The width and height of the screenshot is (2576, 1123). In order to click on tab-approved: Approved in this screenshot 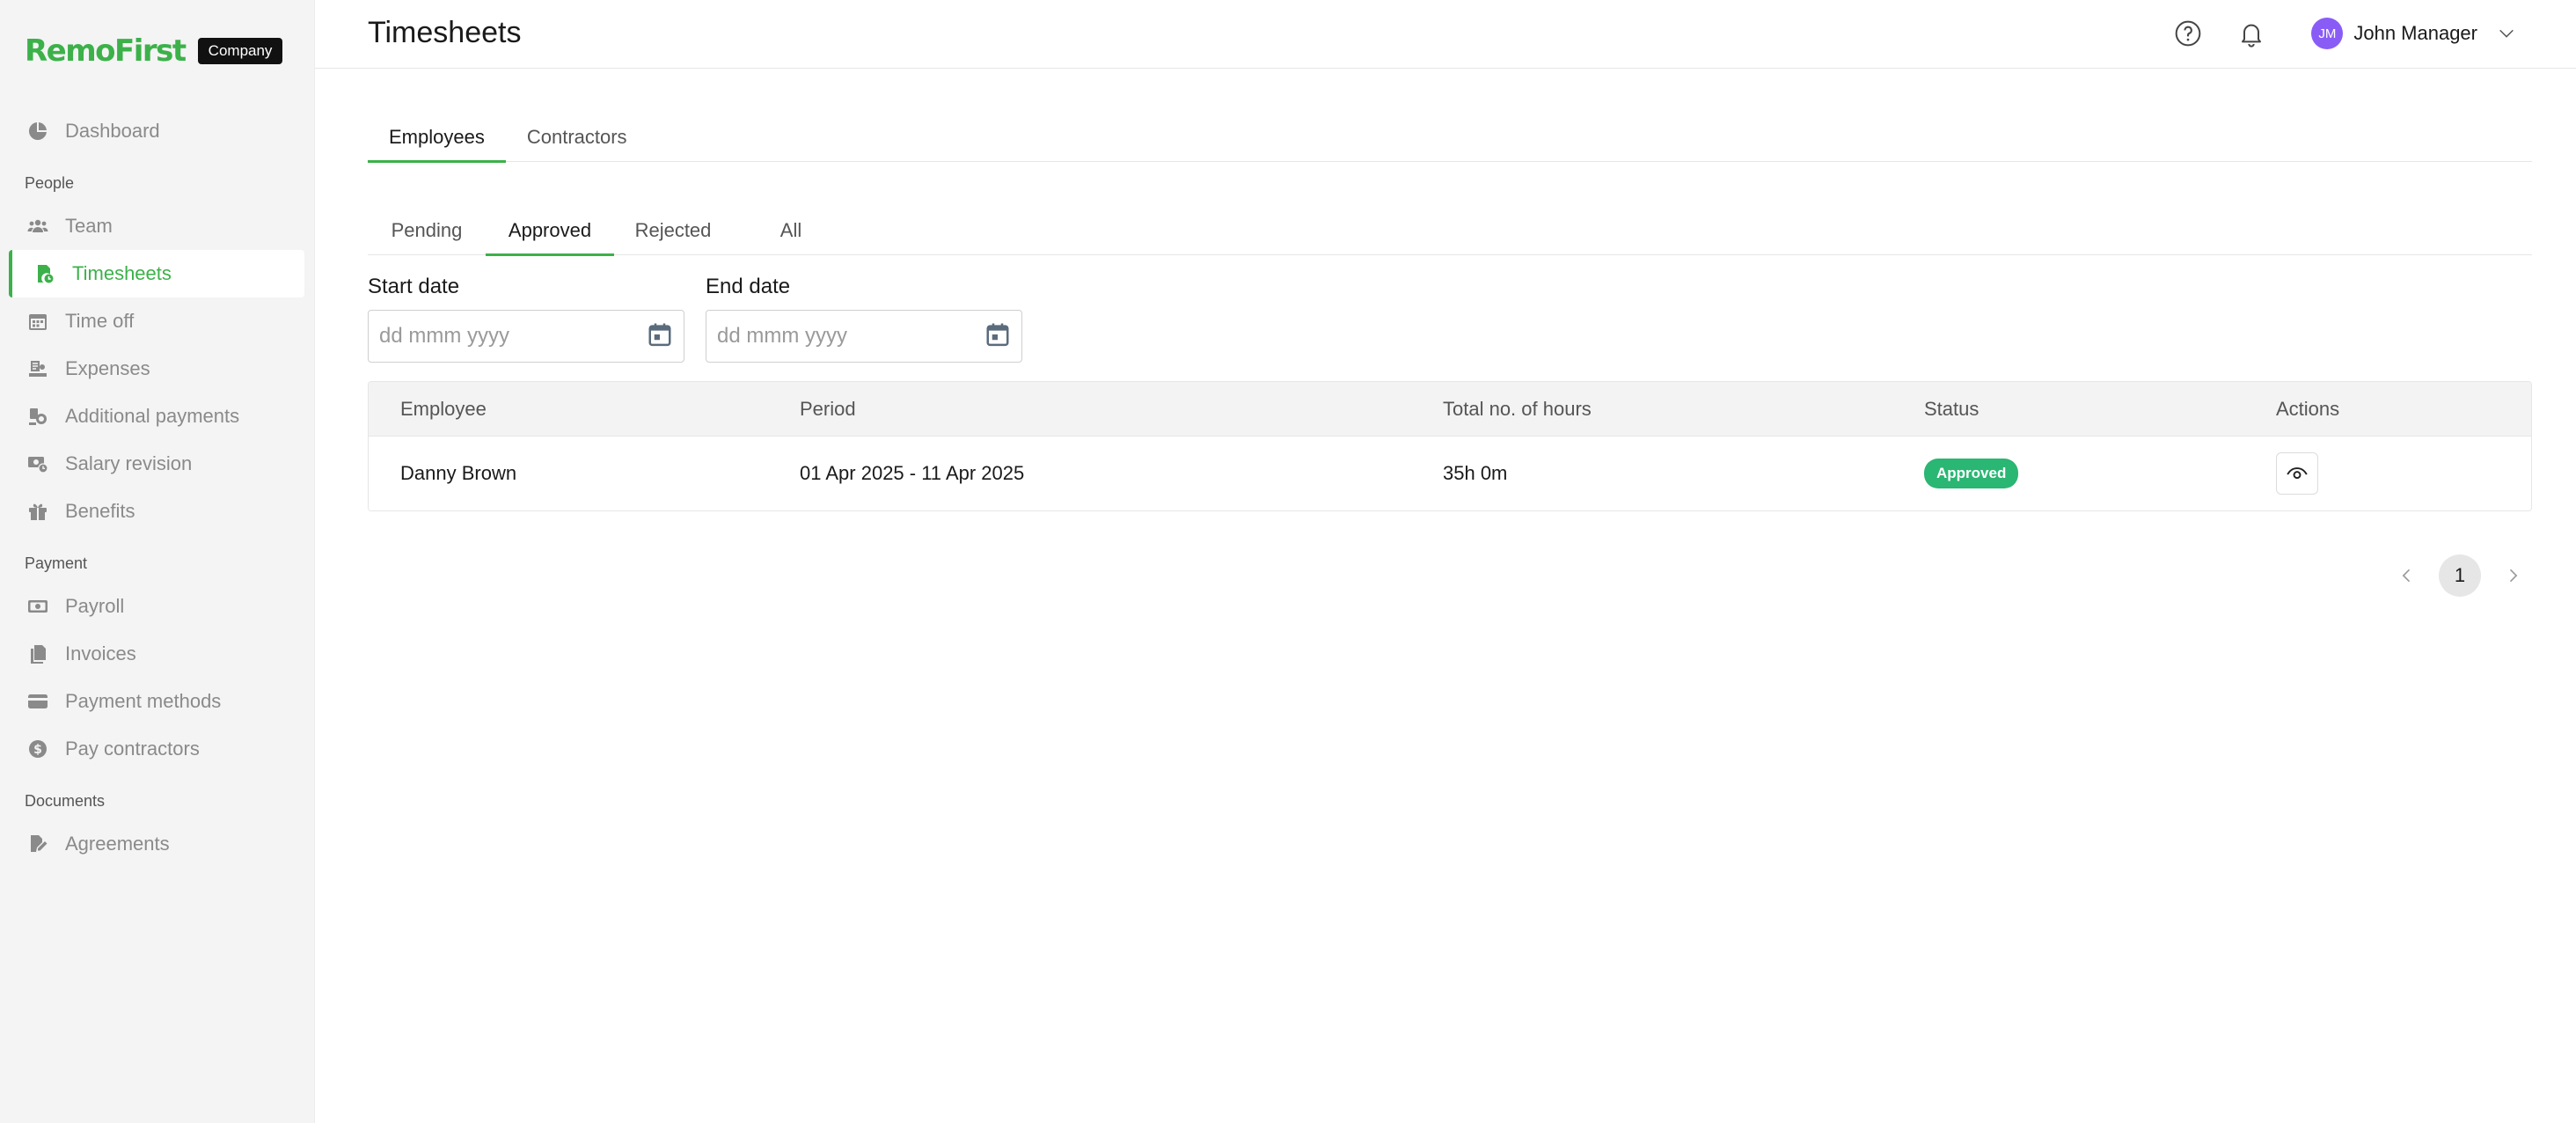, I will do `click(550, 231)`.